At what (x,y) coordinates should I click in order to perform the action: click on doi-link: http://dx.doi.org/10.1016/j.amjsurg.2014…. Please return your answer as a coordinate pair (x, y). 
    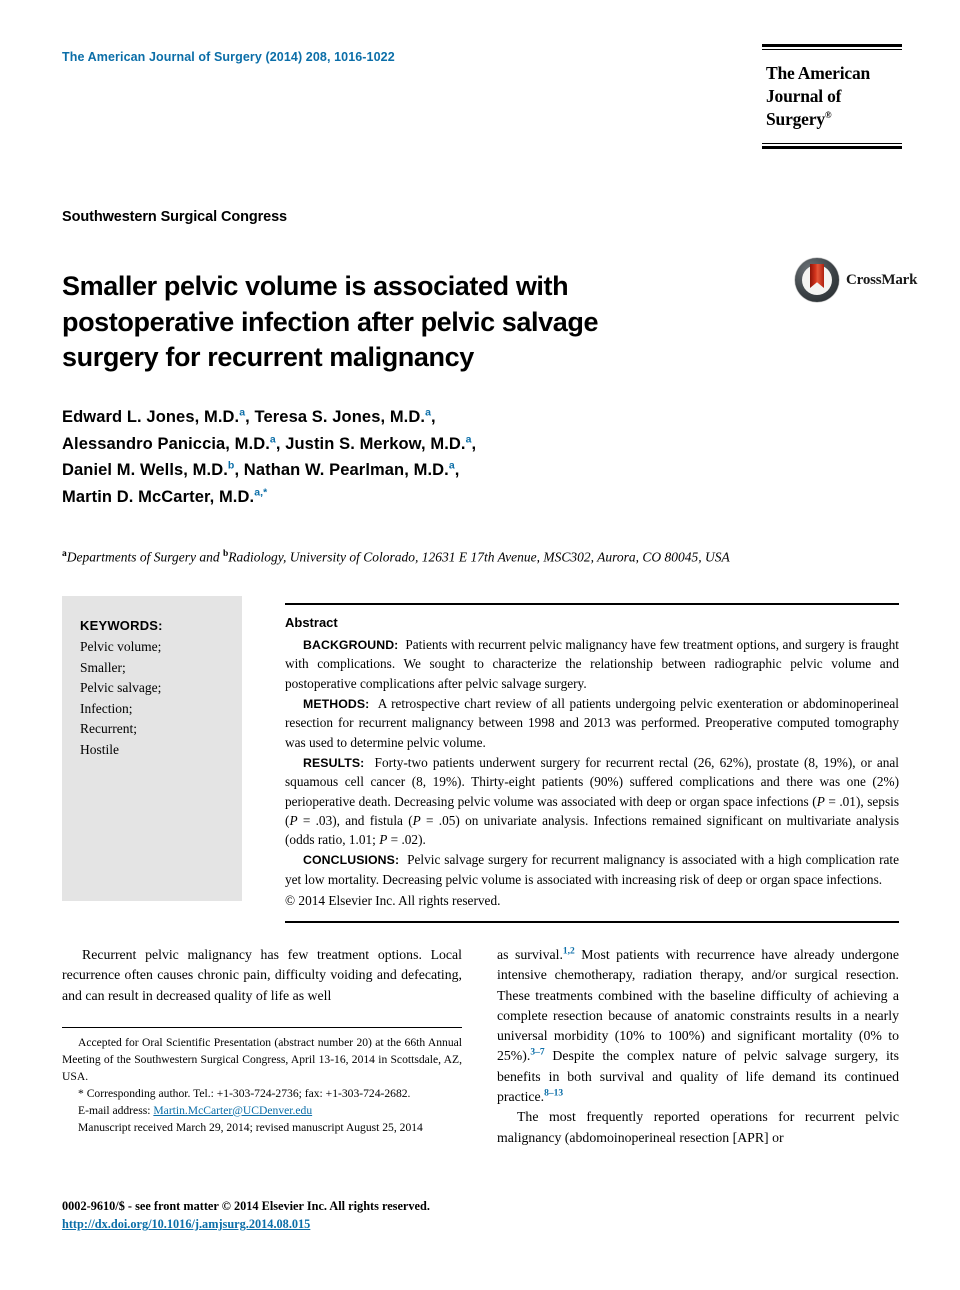
    Looking at the image, I should click on (186, 1224).